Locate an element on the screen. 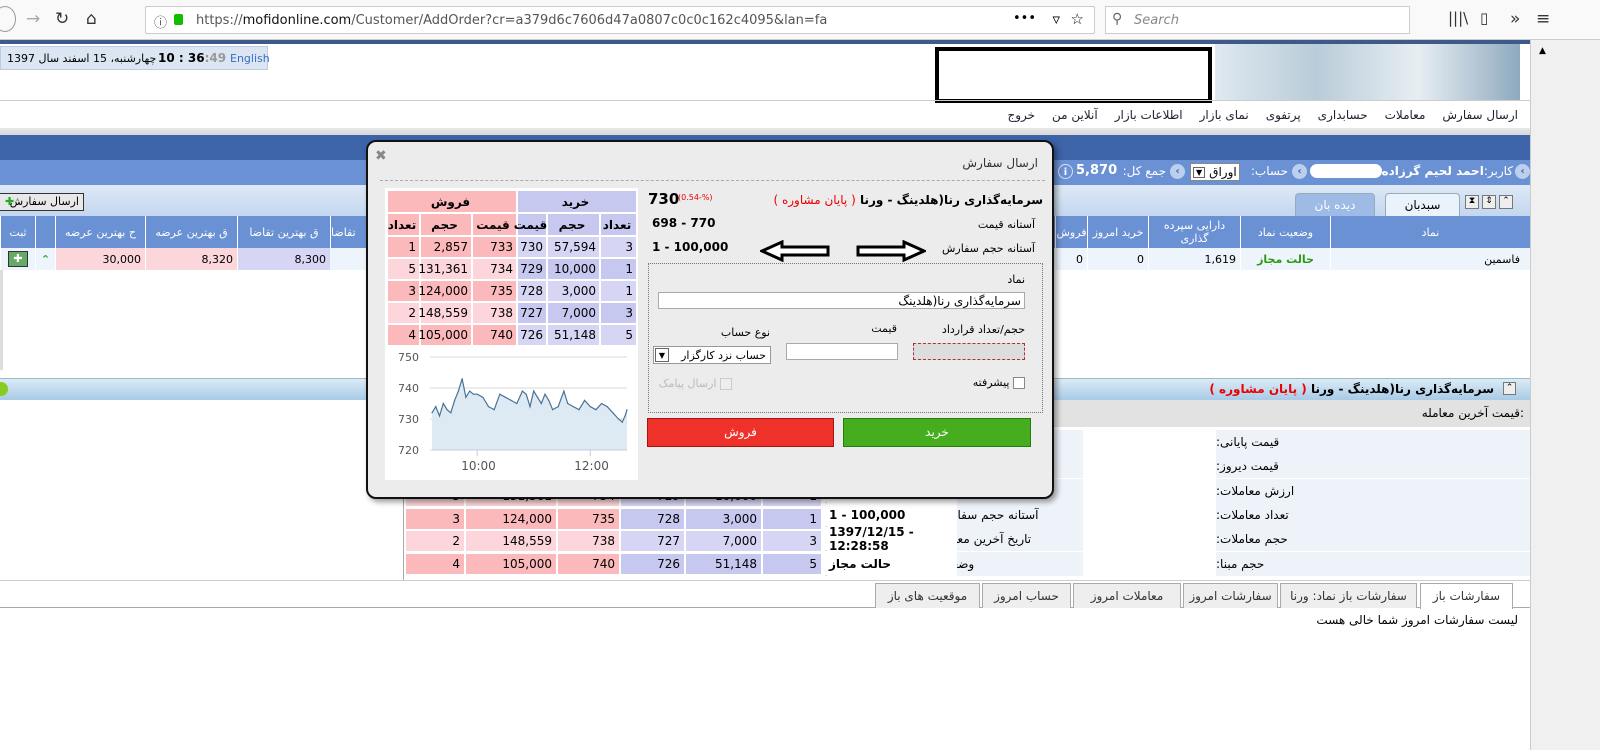  english-link: English is located at coordinates (250, 58).